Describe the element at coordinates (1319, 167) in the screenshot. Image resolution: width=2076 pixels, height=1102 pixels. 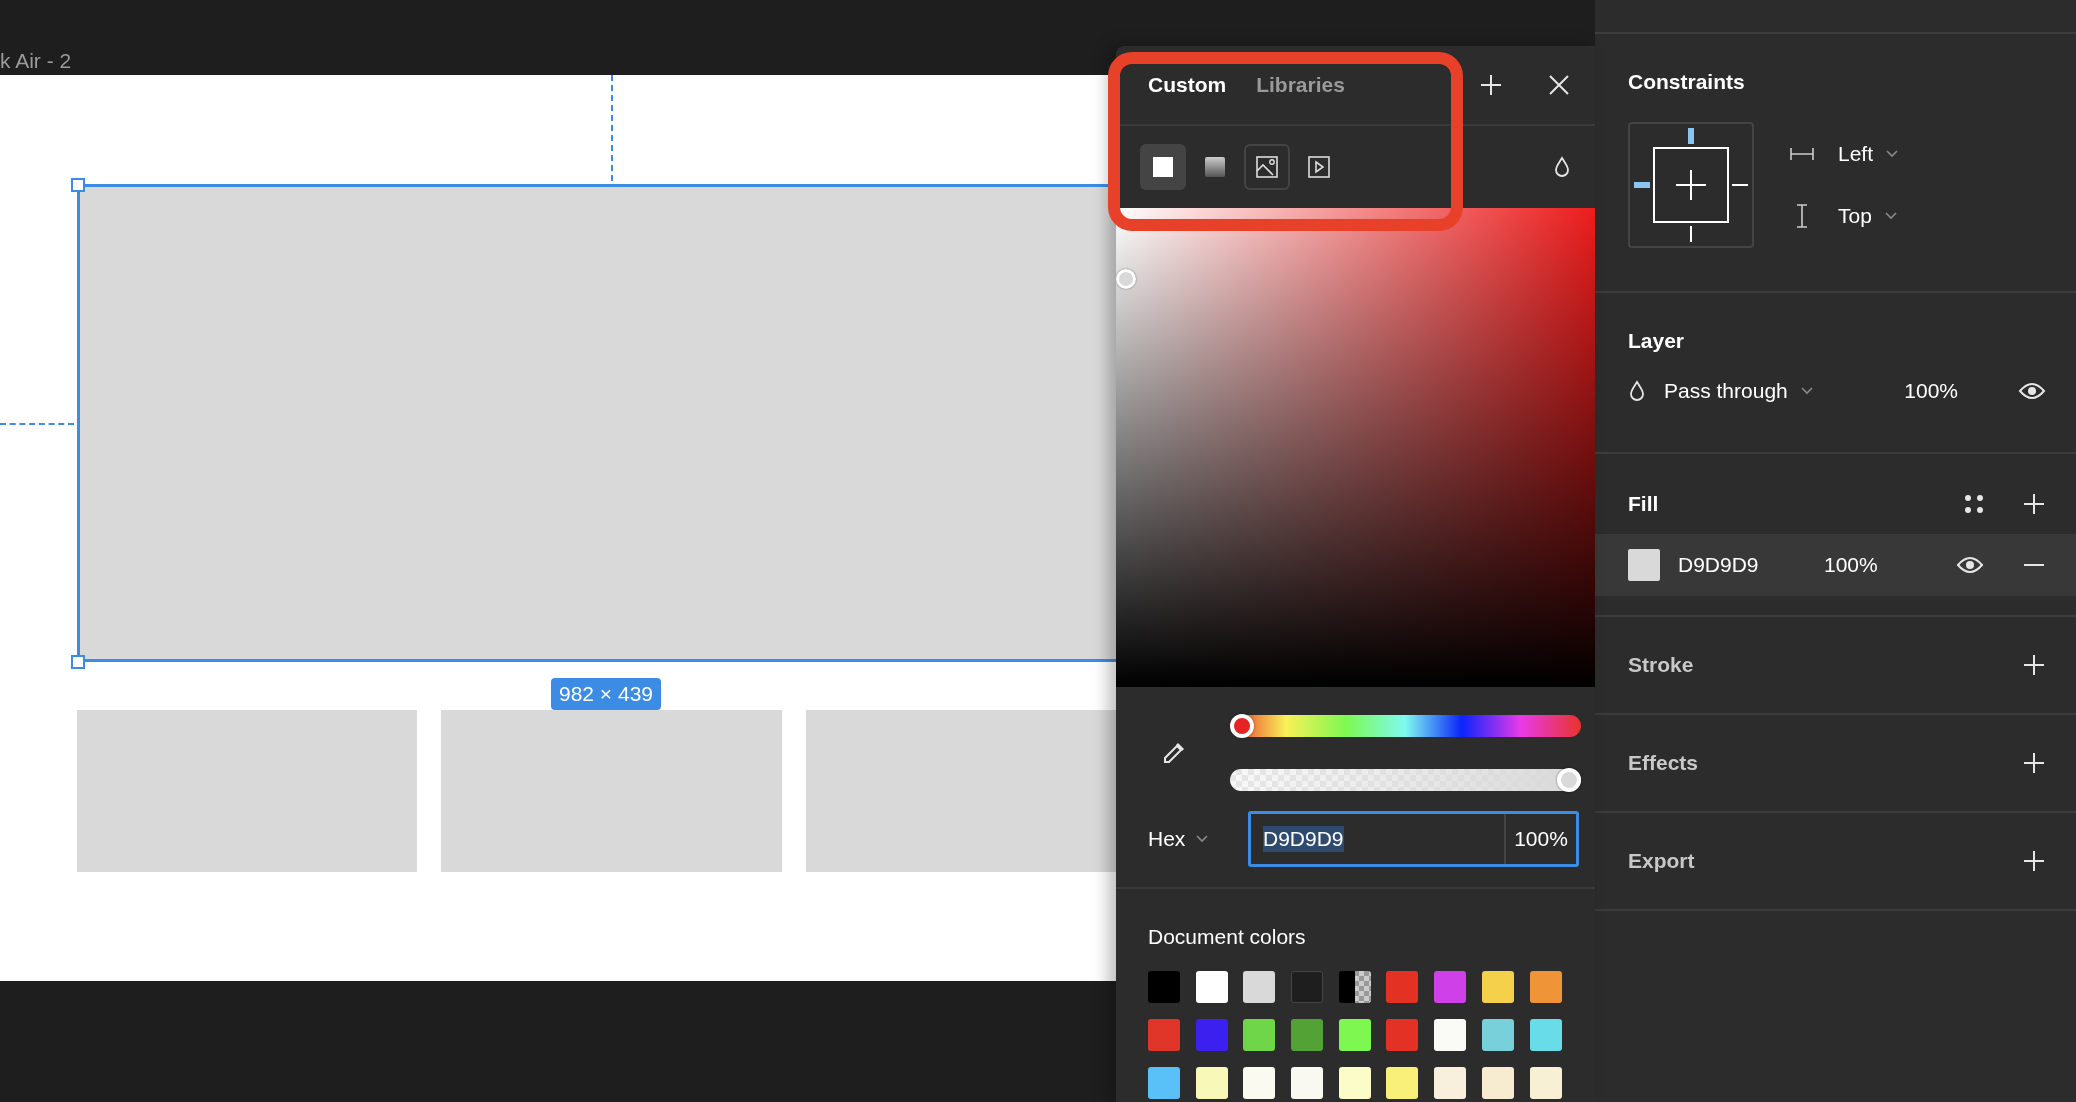
I see `video-icon` at that location.